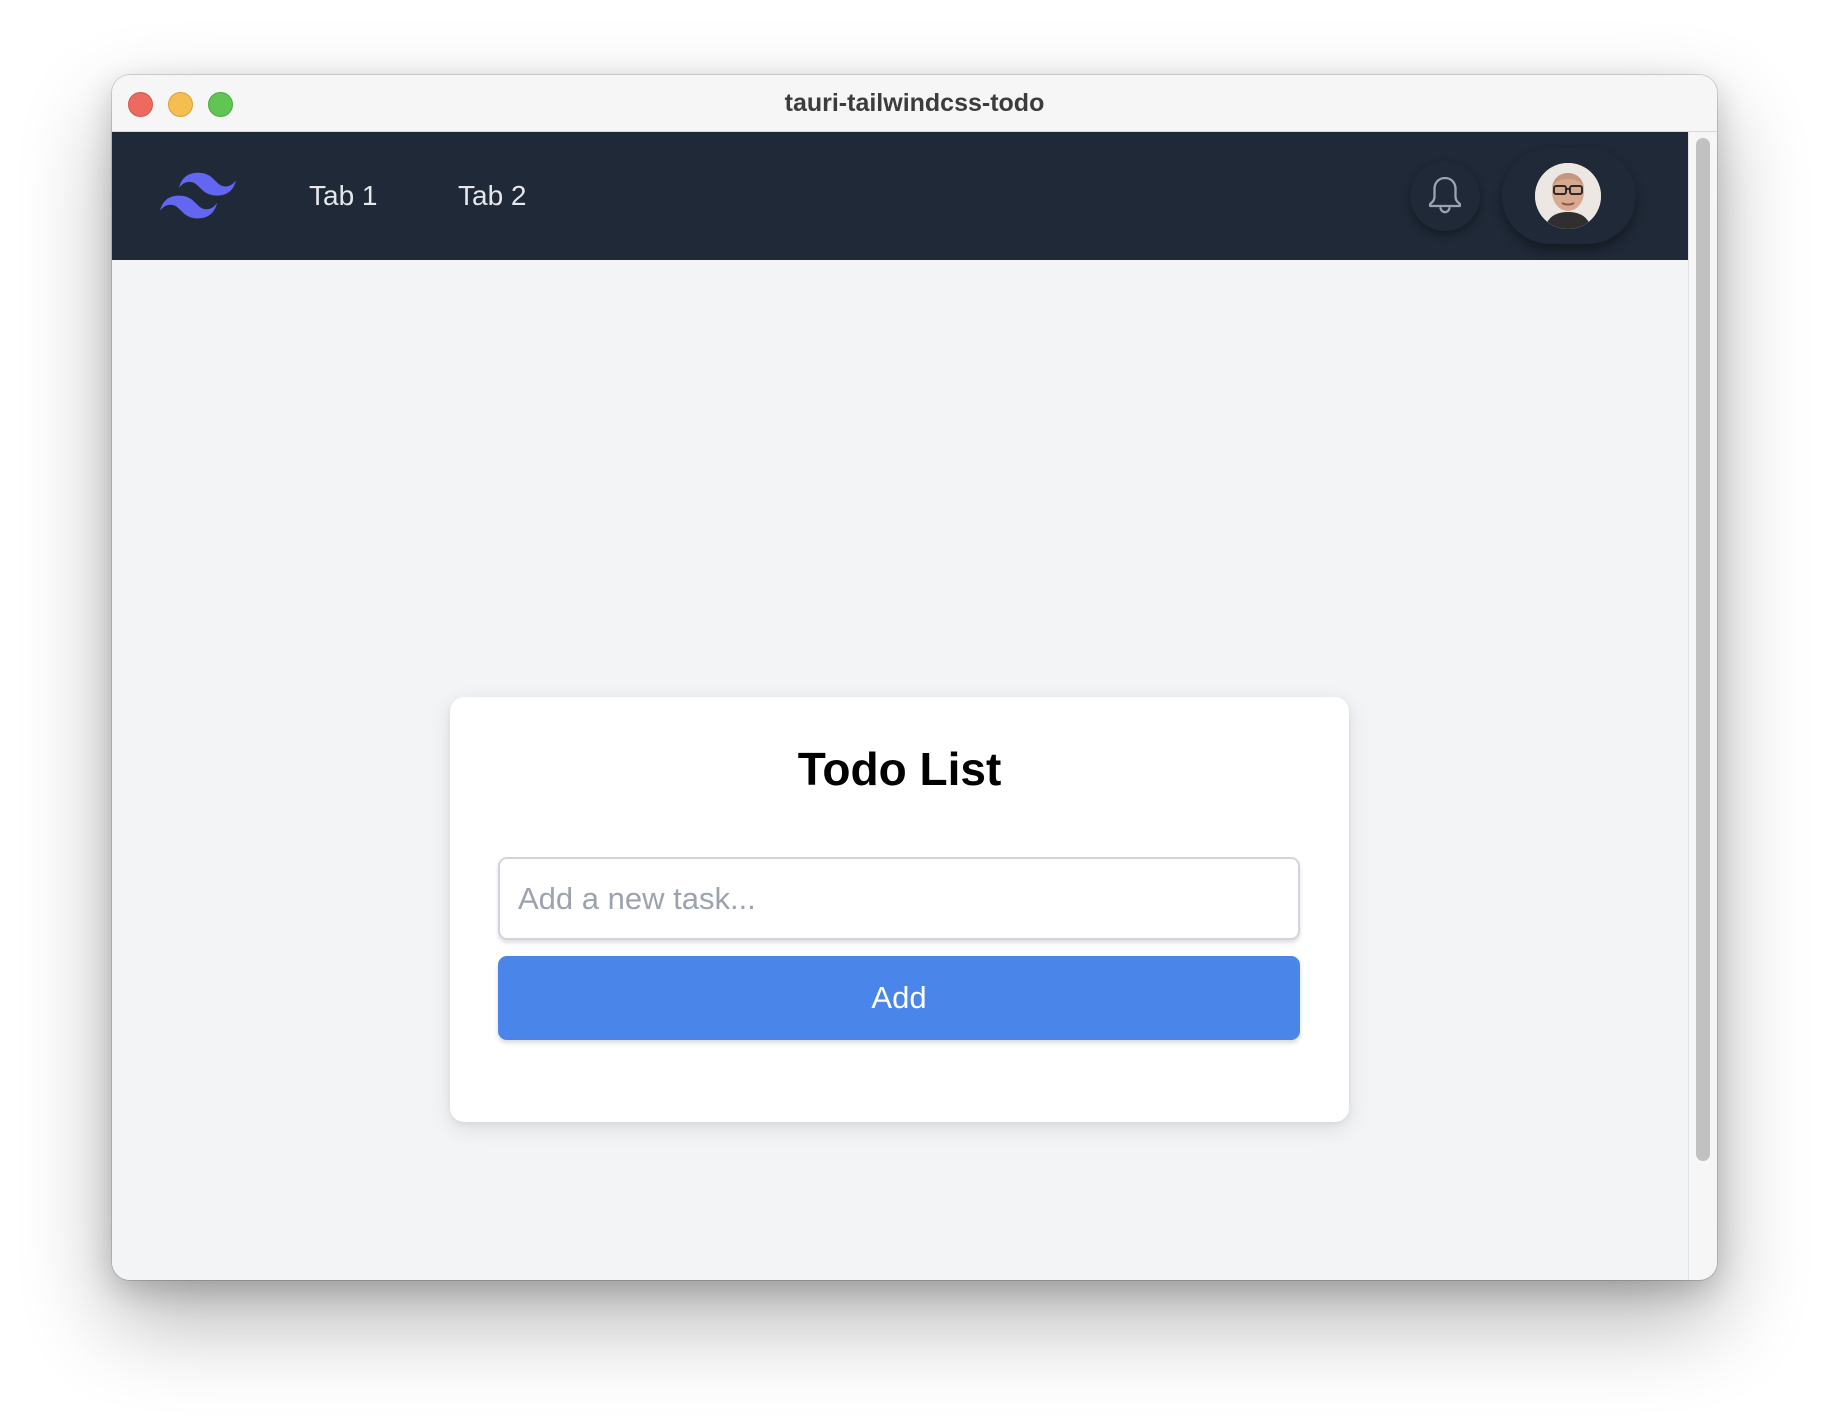  I want to click on title-bar: tauri-tailwindcss-todo, so click(914, 103).